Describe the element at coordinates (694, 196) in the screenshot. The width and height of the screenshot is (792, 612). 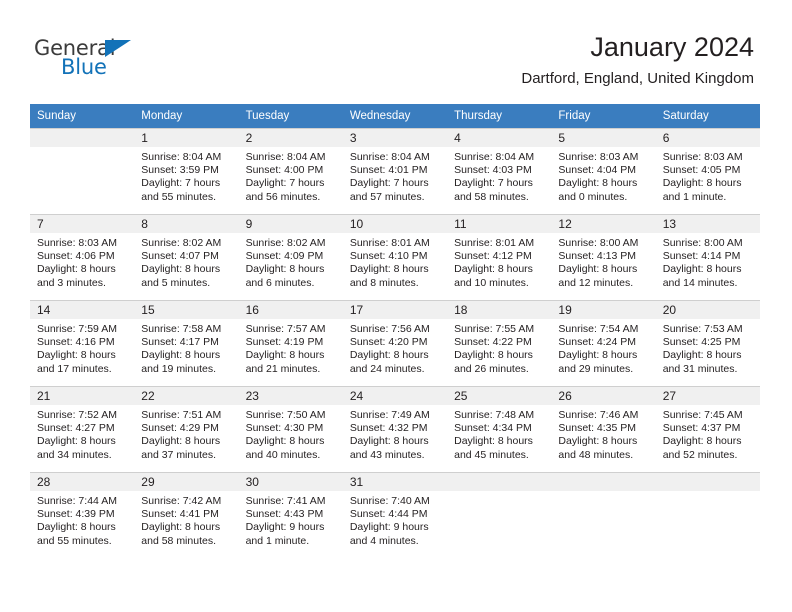
I see `day-detail-line: and 1 minute.` at that location.